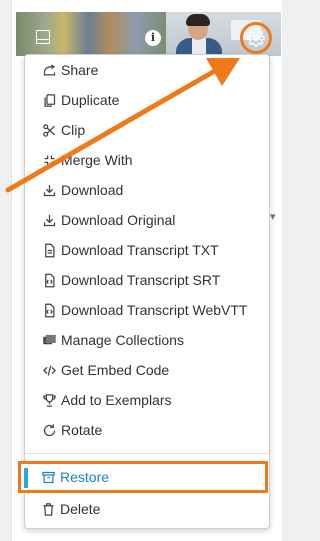  What do you see at coordinates (153, 38) in the screenshot?
I see `info-icon: i` at bounding box center [153, 38].